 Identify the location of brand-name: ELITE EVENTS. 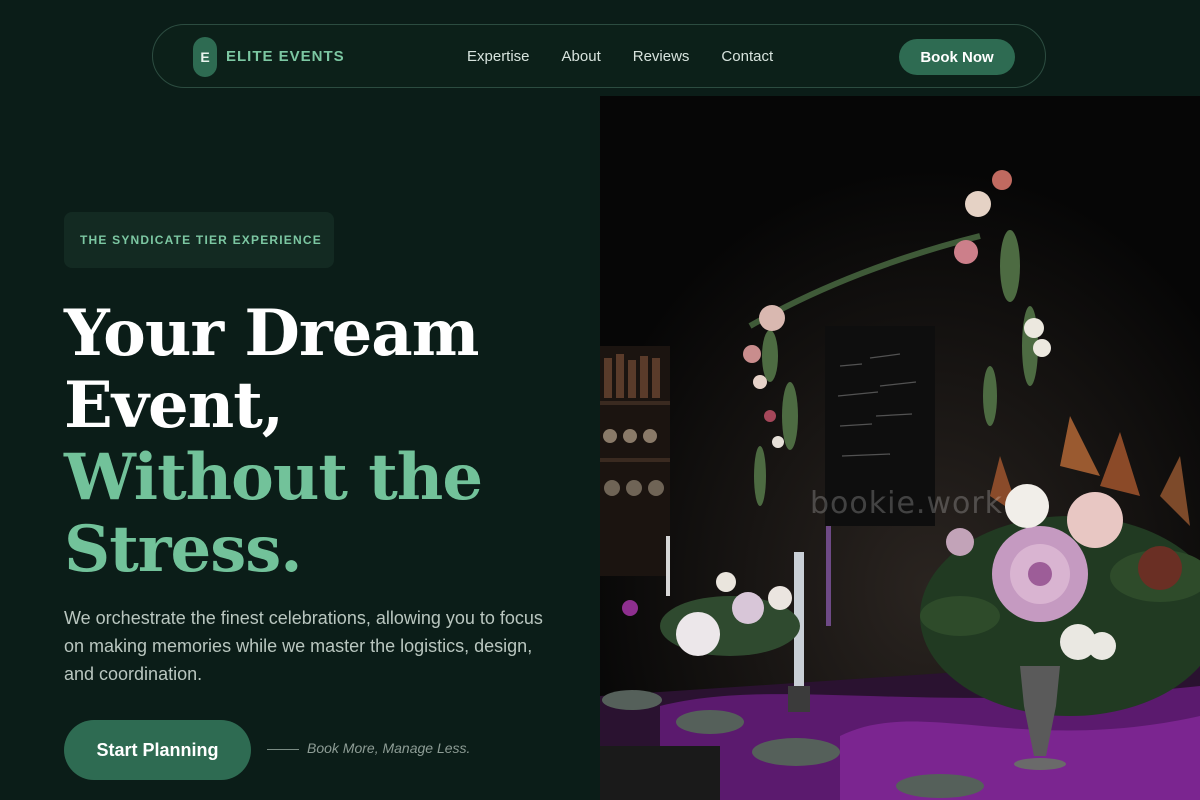
(285, 56).